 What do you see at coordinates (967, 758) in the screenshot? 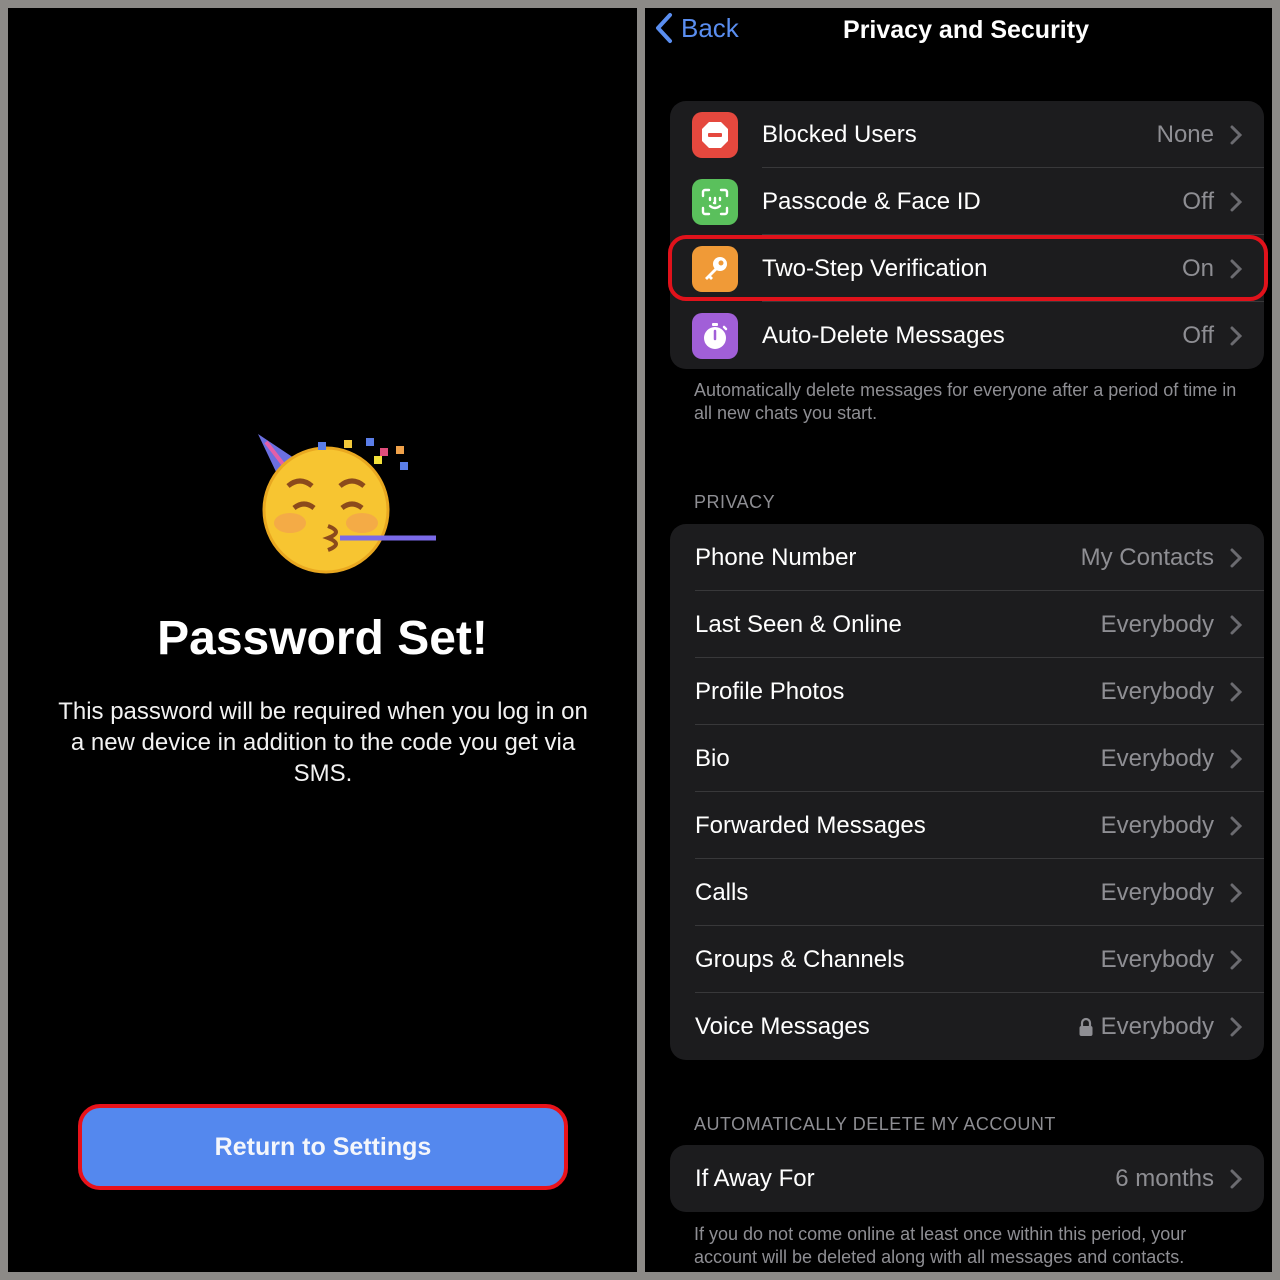
I see `row-bio: Bio Everybody` at bounding box center [967, 758].